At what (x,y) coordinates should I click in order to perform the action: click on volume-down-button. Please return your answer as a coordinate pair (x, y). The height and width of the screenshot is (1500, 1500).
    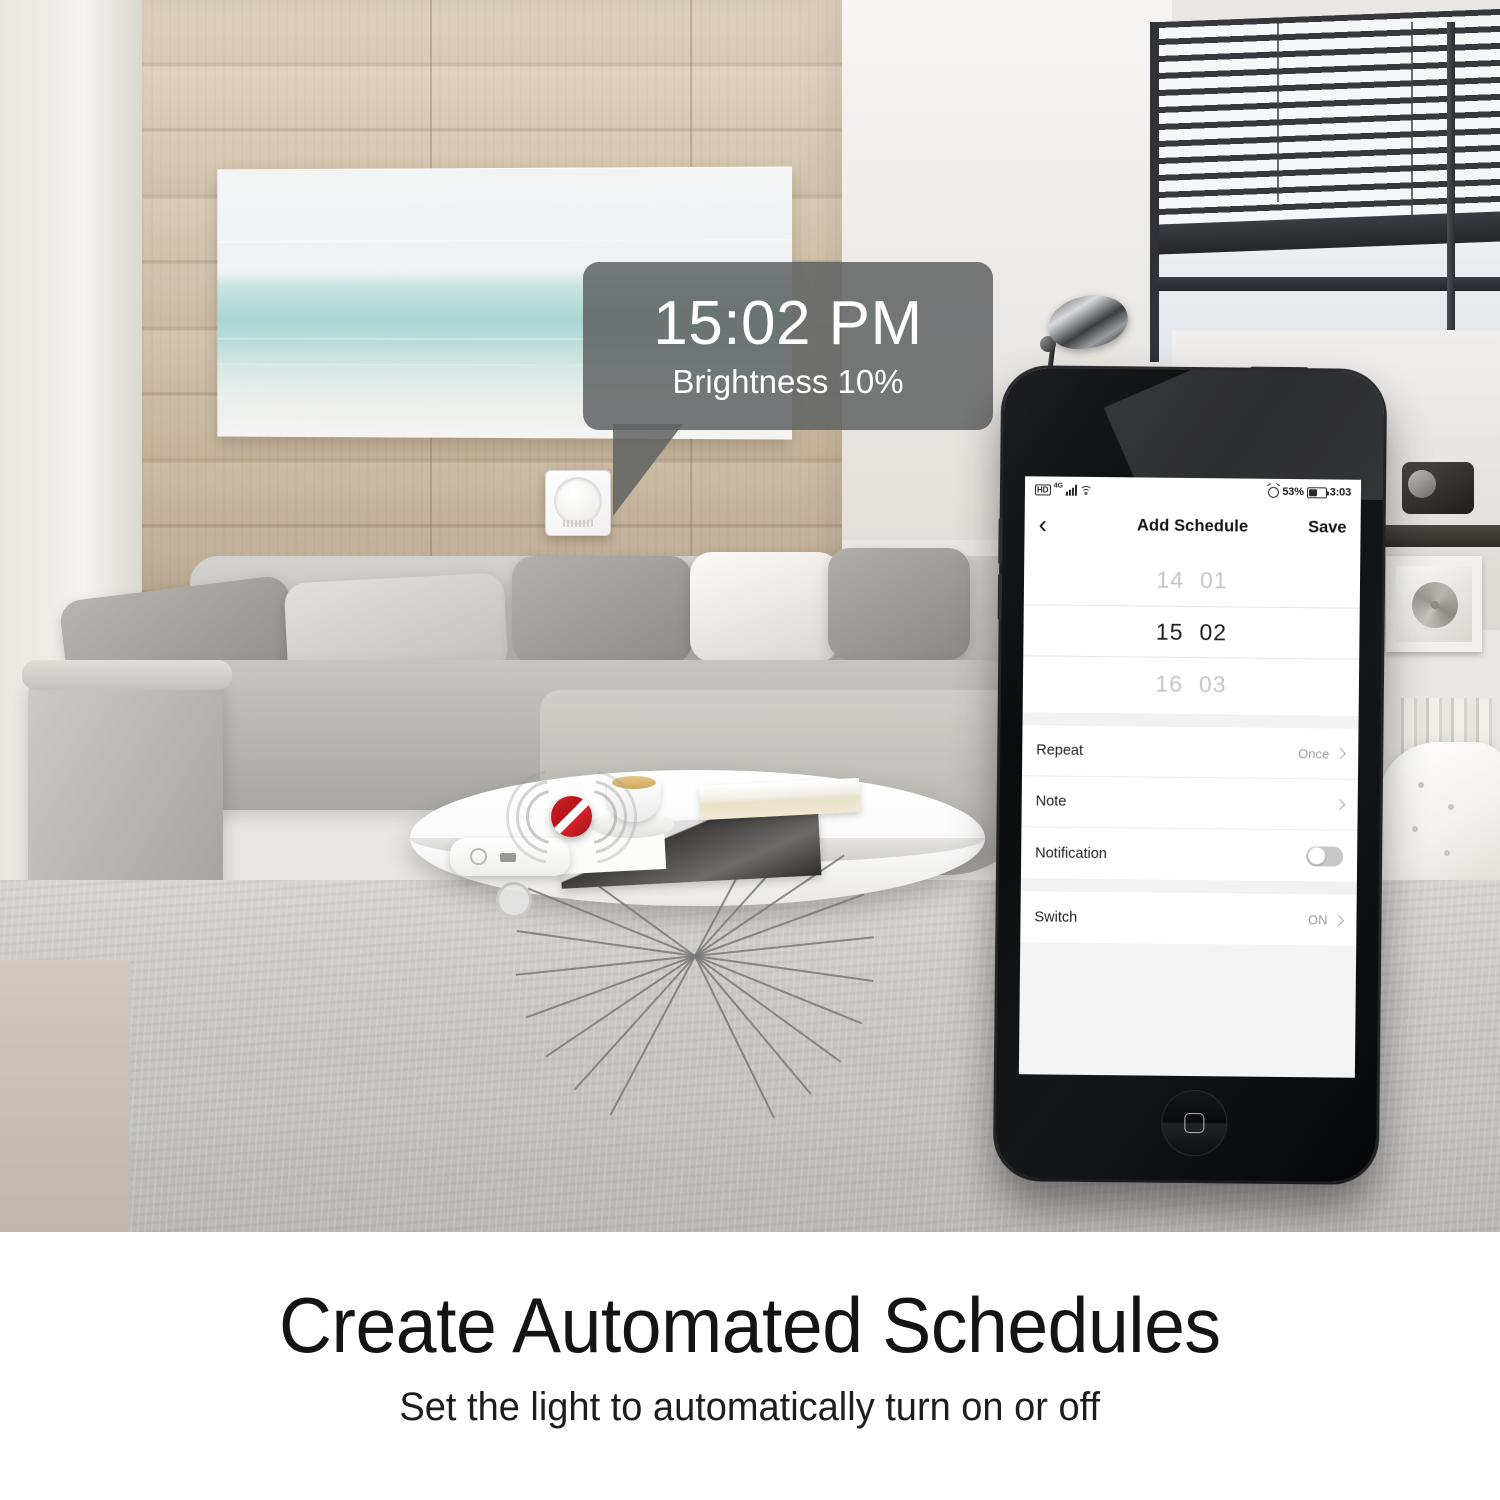
    Looking at the image, I should click on (1000, 597).